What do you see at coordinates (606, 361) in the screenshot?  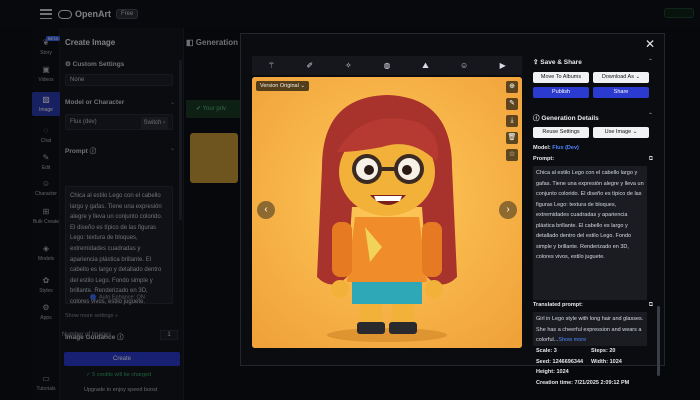 I see `width-value: Width: 1024` at bounding box center [606, 361].